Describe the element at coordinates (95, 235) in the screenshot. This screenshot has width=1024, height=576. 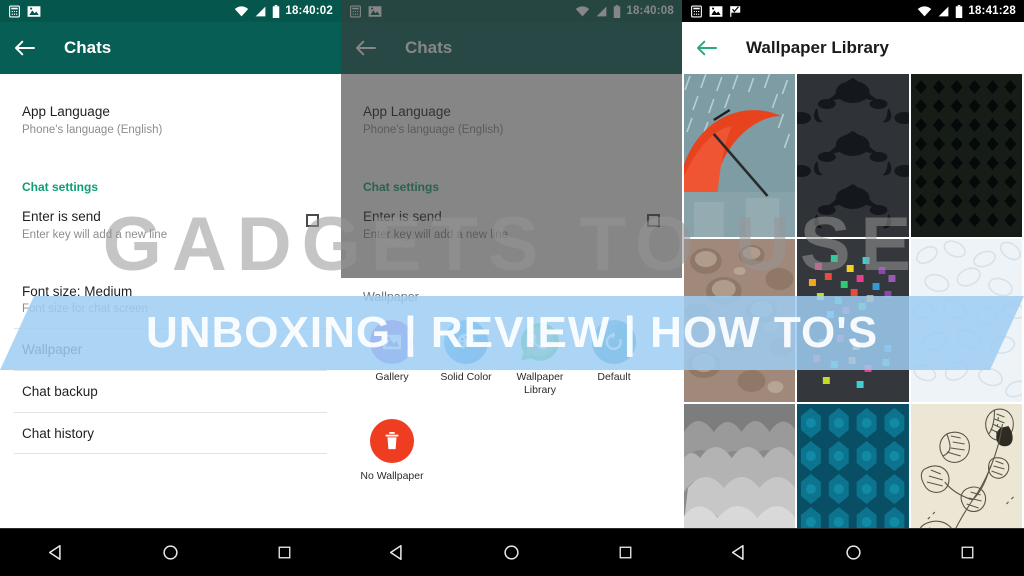
I see `setting-subtitle: Enter key will add a new line` at that location.